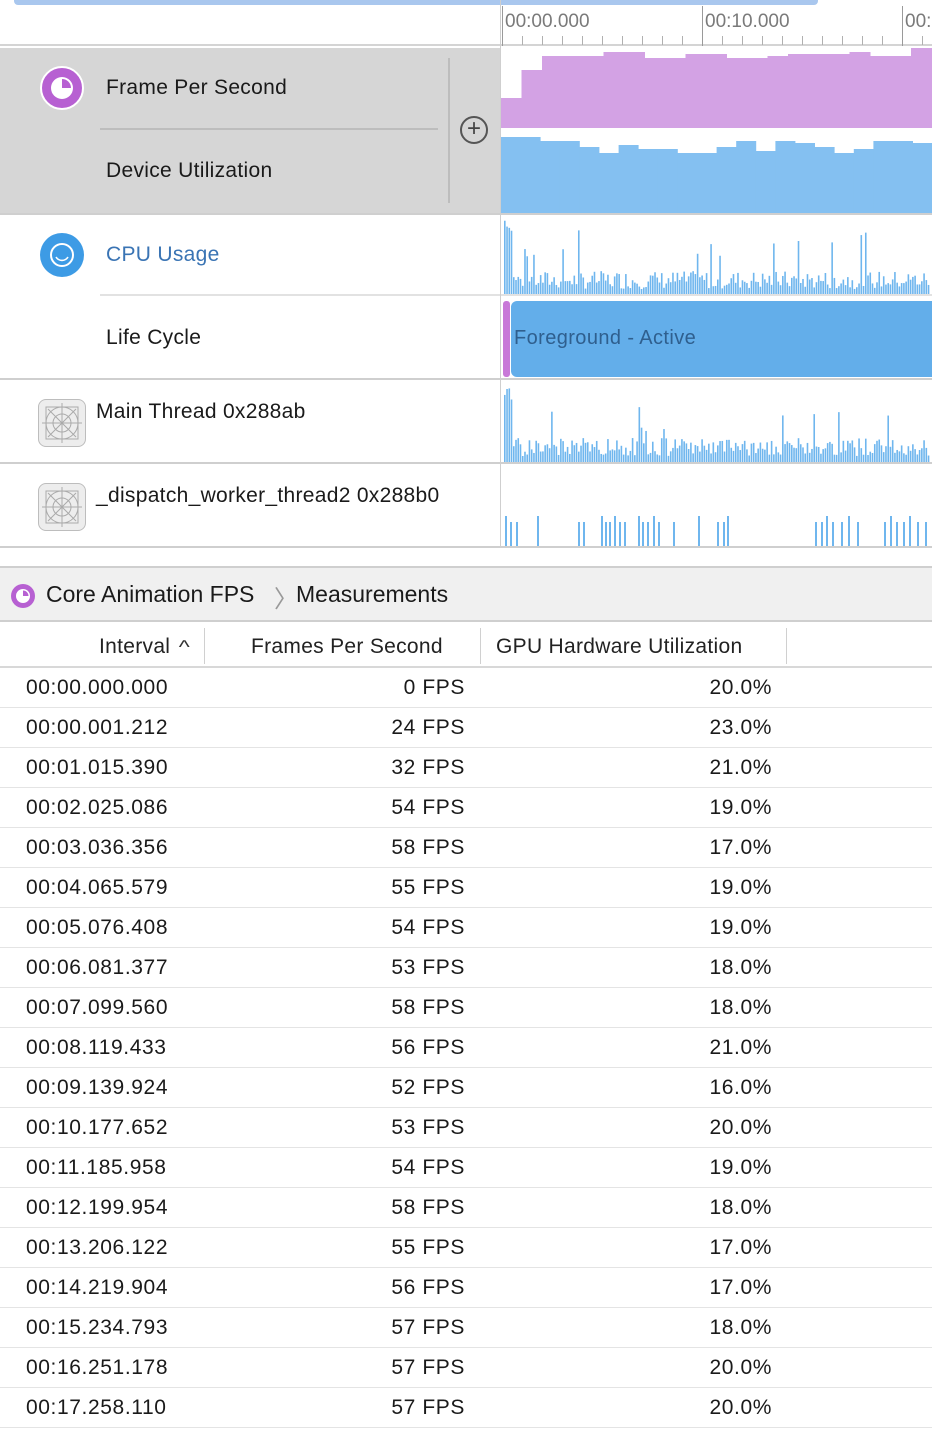 The height and width of the screenshot is (1440, 932). What do you see at coordinates (466, 1328) in the screenshot?
I see `table-row: 00:15.234.793 57 FPS 18.0%` at bounding box center [466, 1328].